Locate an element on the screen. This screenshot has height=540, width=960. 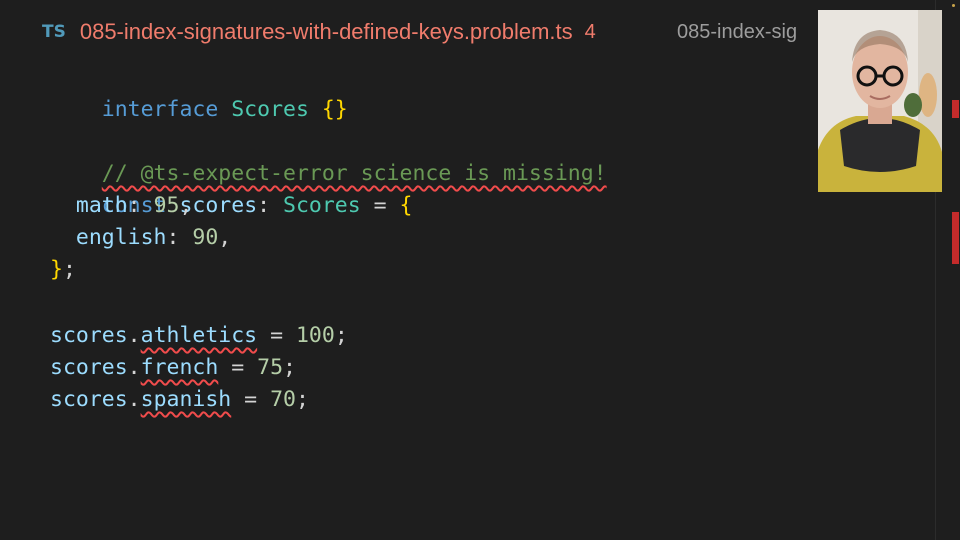
keyword: interface is located at coordinates (160, 109).